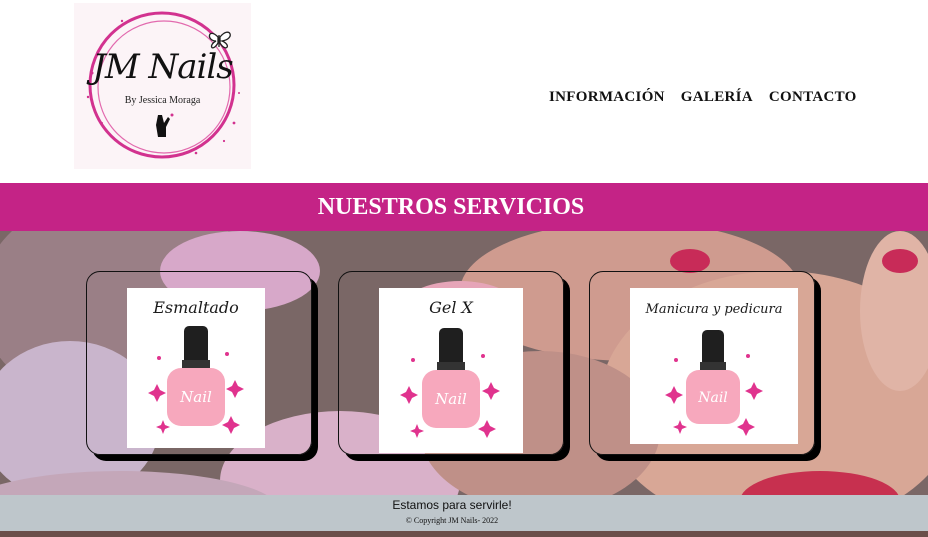 The height and width of the screenshot is (537, 928). I want to click on nav-contacto: CONTACTO, so click(813, 97).